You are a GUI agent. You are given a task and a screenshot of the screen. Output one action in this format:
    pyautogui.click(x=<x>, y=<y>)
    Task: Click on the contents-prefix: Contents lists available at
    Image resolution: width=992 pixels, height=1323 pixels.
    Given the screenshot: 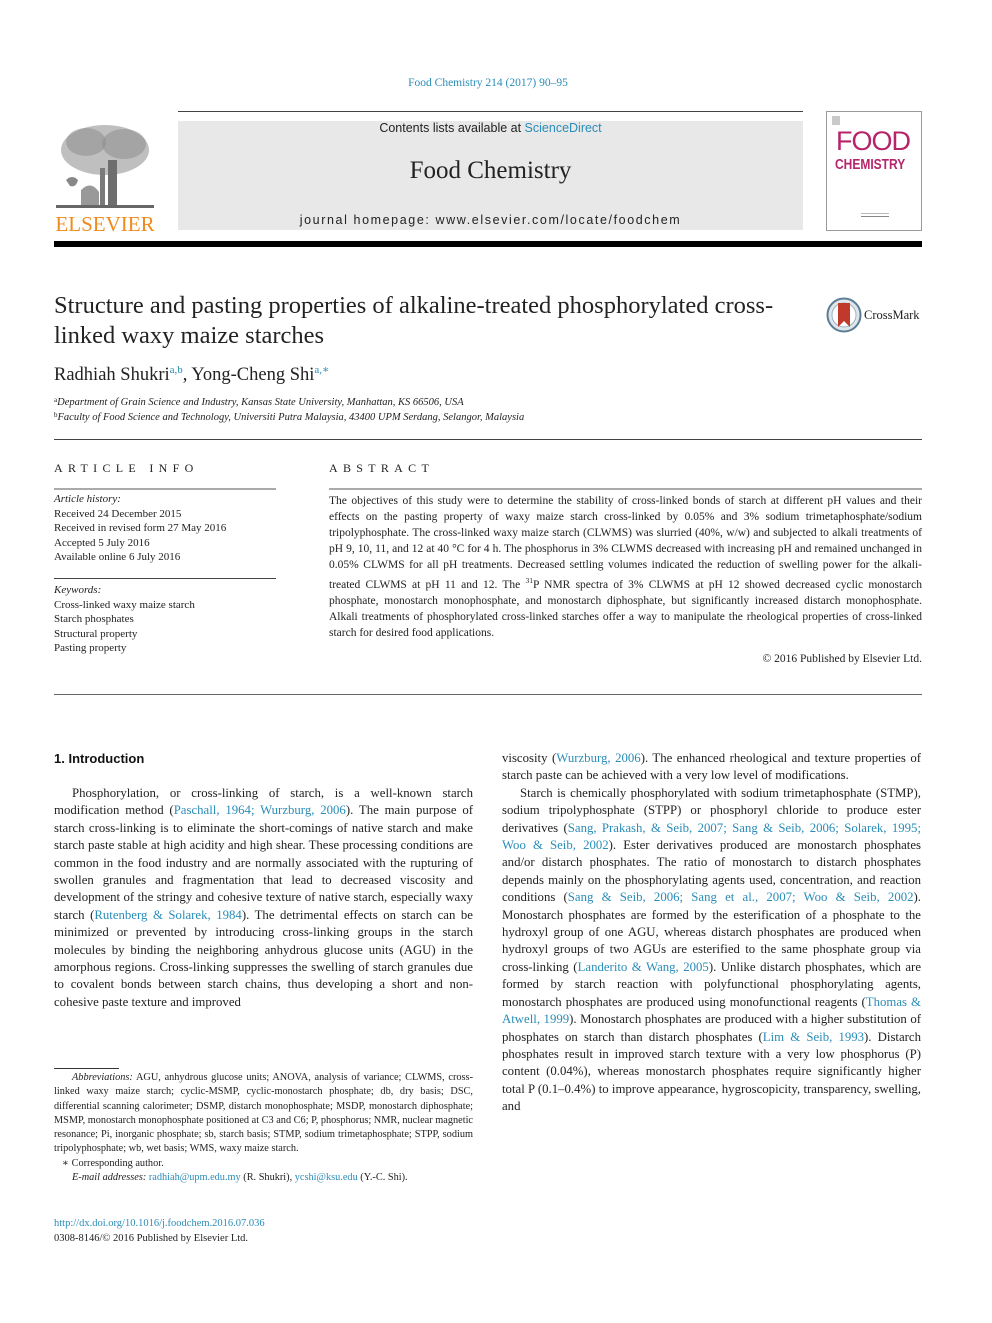 What is the action you would take?
    pyautogui.click(x=452, y=128)
    